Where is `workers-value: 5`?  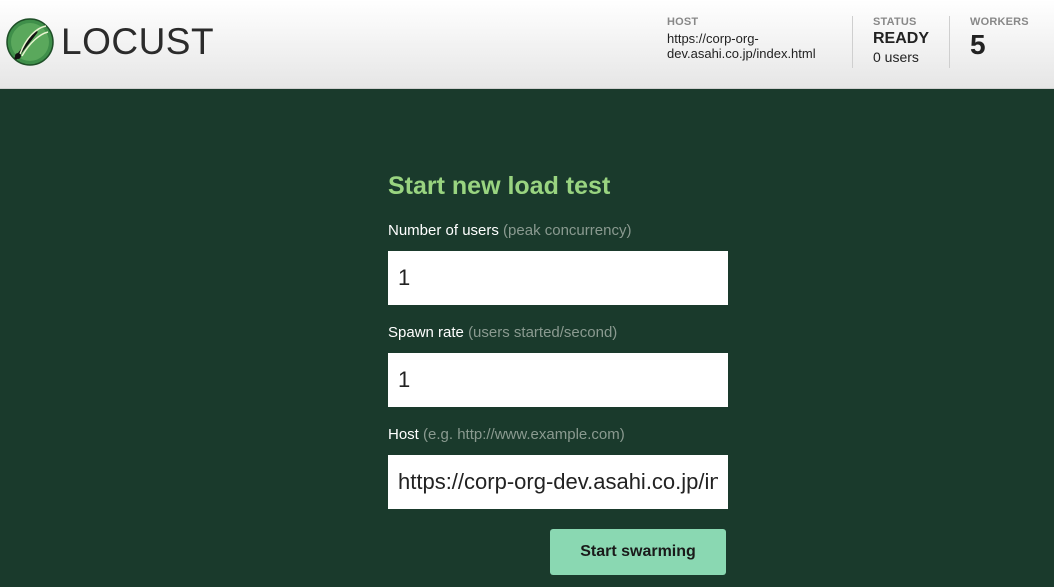
workers-value: 5 is located at coordinates (978, 44).